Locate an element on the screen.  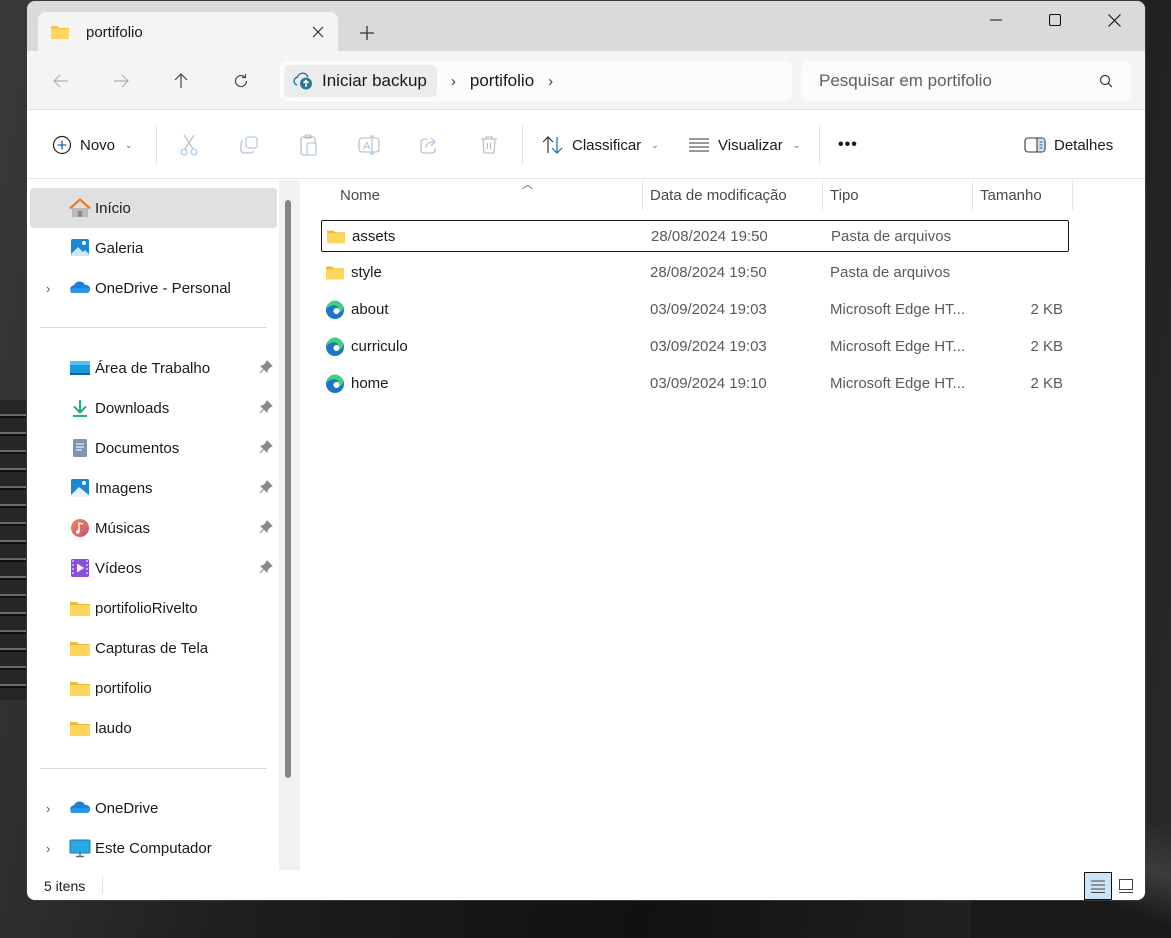
more-options-button: ••• is located at coordinates (848, 145).